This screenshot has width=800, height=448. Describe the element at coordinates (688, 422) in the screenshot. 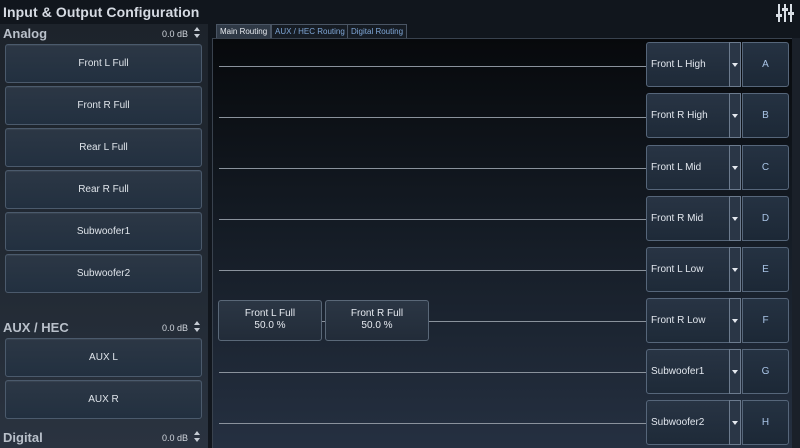

I see `output-label-subwoofer2: Subwoofer2` at that location.